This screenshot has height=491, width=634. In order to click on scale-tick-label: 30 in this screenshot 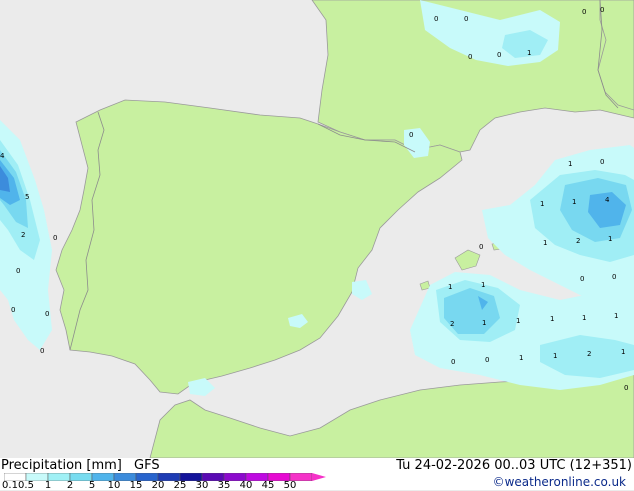, I will do `click(202, 485)`.